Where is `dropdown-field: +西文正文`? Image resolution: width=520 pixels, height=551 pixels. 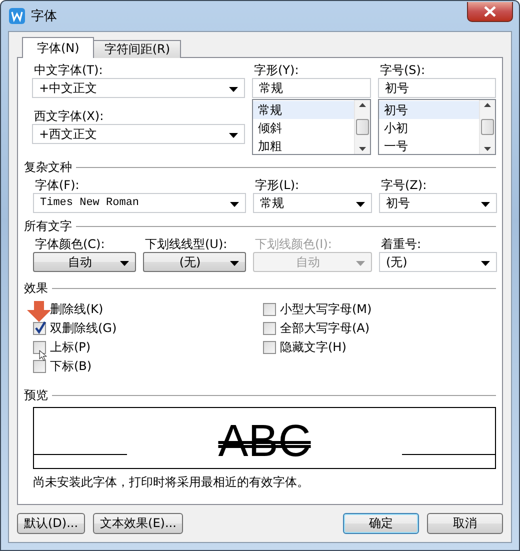 dropdown-field: +西文正文 is located at coordinates (138, 134).